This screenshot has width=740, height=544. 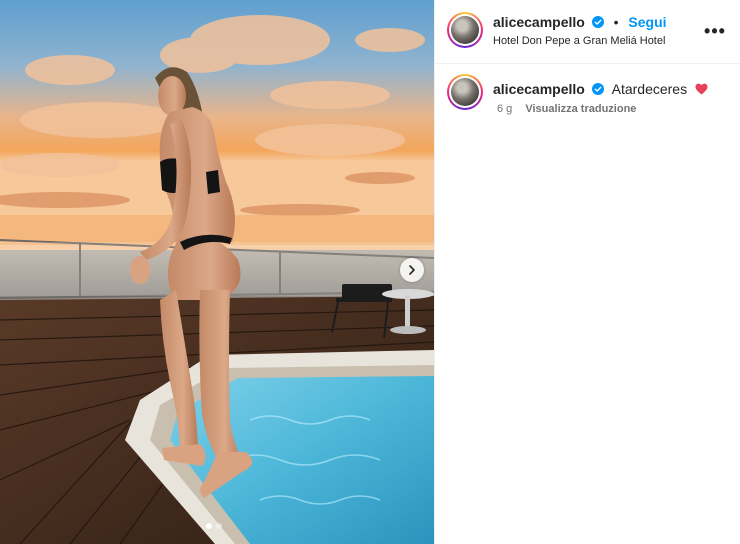 What do you see at coordinates (539, 22) in the screenshot?
I see `post-username: alicecampello` at bounding box center [539, 22].